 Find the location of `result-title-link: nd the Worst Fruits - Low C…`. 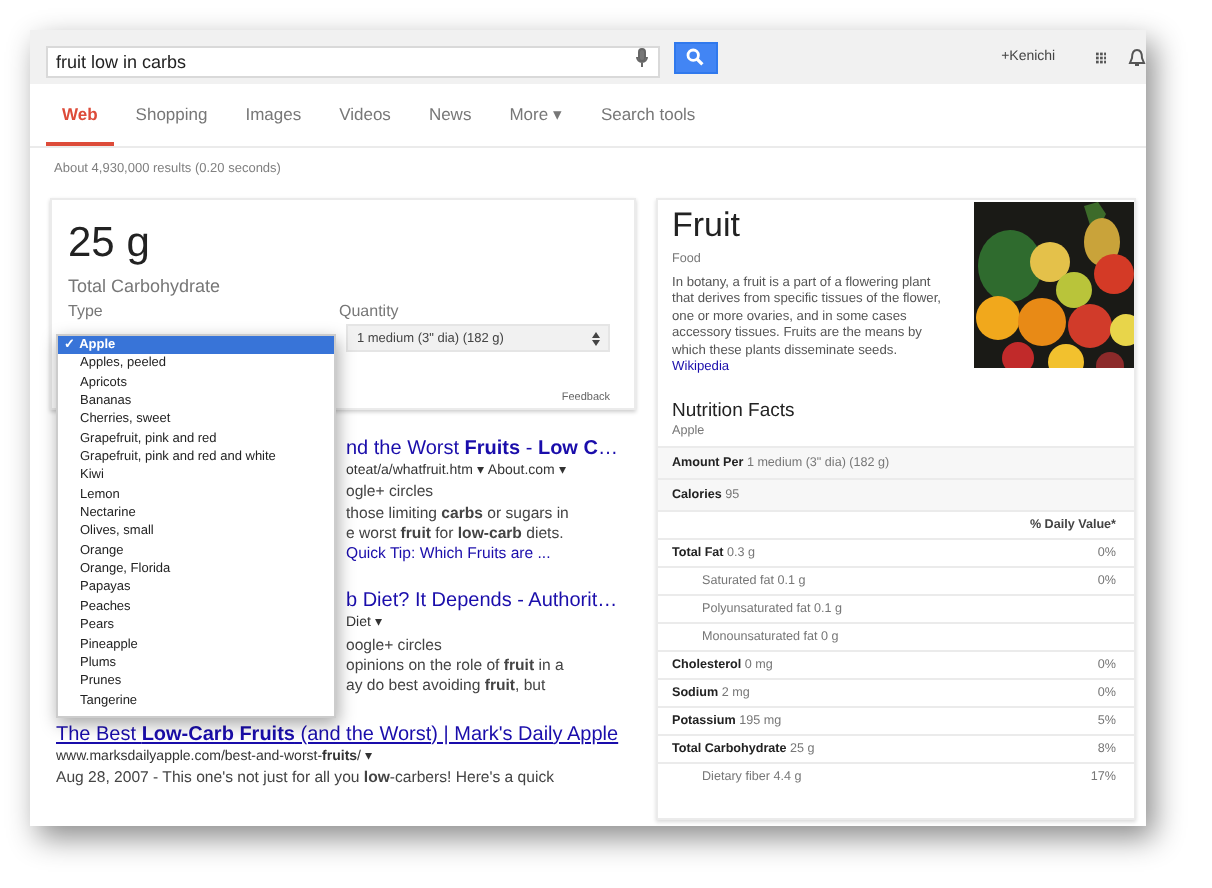

result-title-link: nd the Worst Fruits - Low C… is located at coordinates (482, 450).